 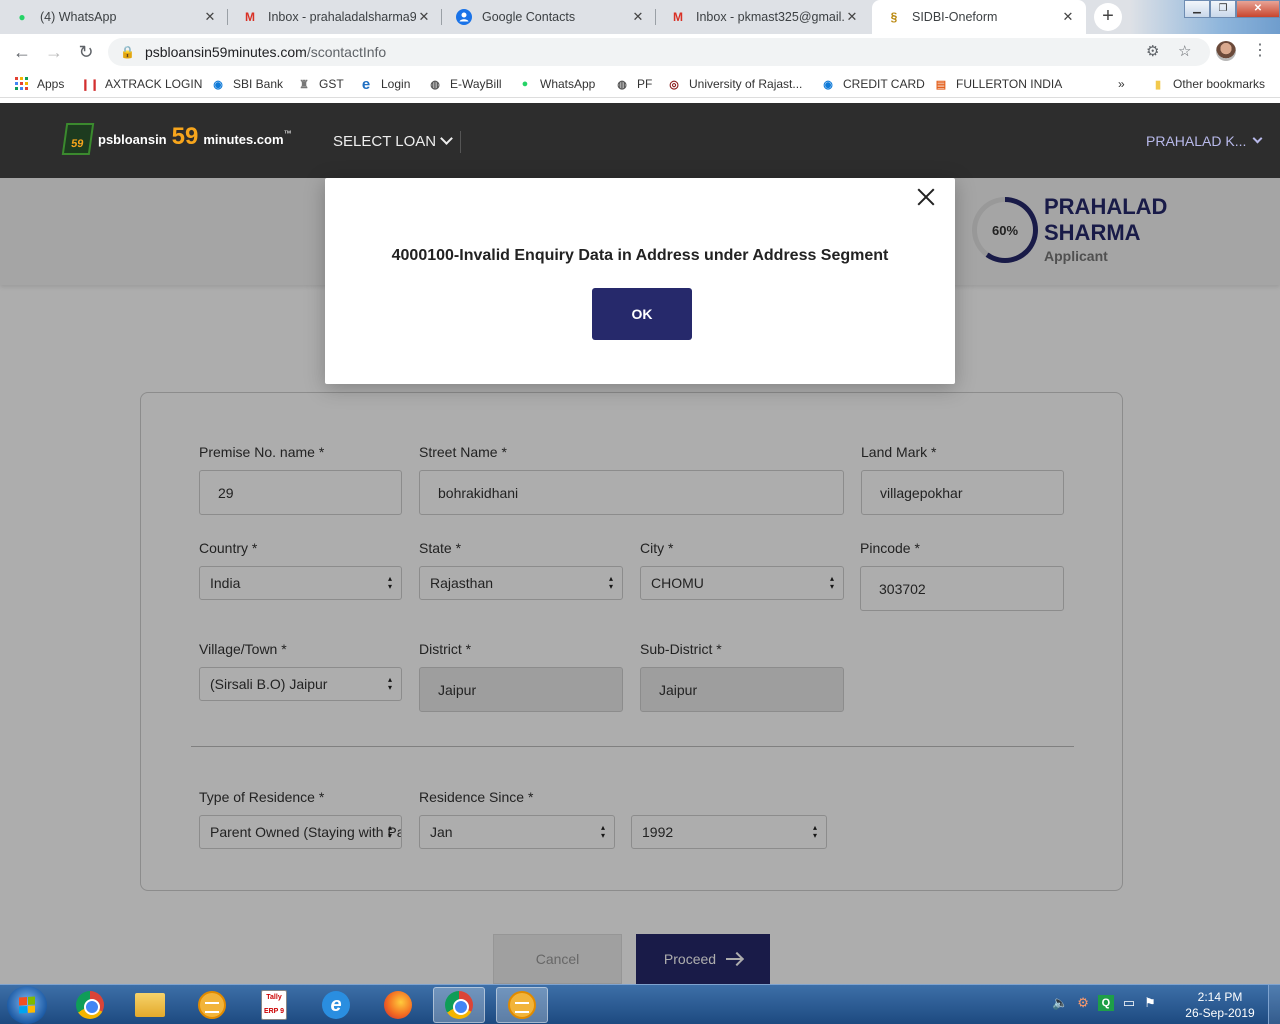 What do you see at coordinates (1220, 1013) in the screenshot?
I see `clock-date: 26-Sep-2019` at bounding box center [1220, 1013].